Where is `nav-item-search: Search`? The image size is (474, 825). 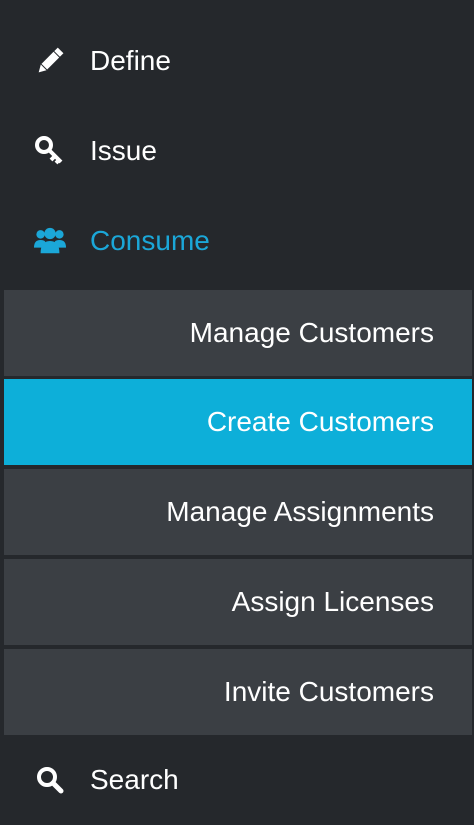 nav-item-search: Search is located at coordinates (237, 780).